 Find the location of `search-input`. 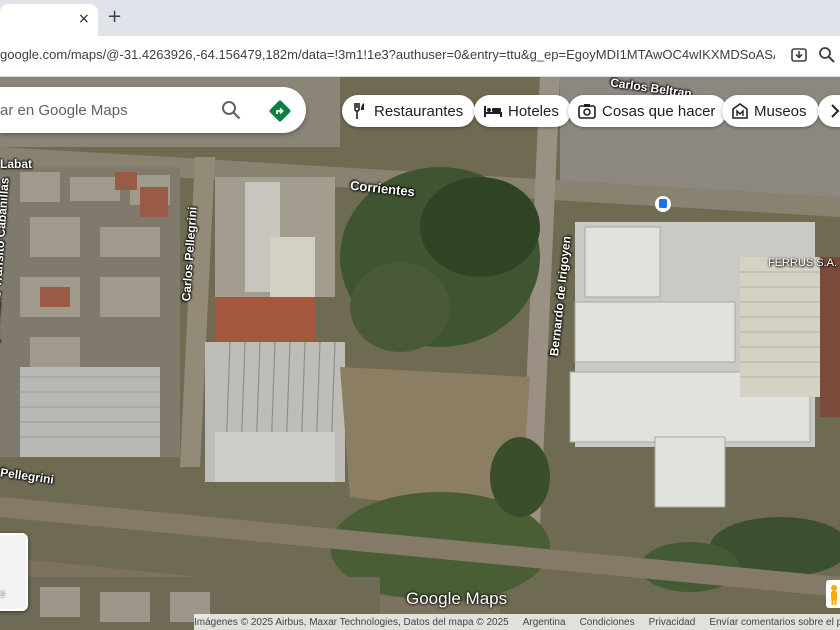

search-input is located at coordinates (105, 110).